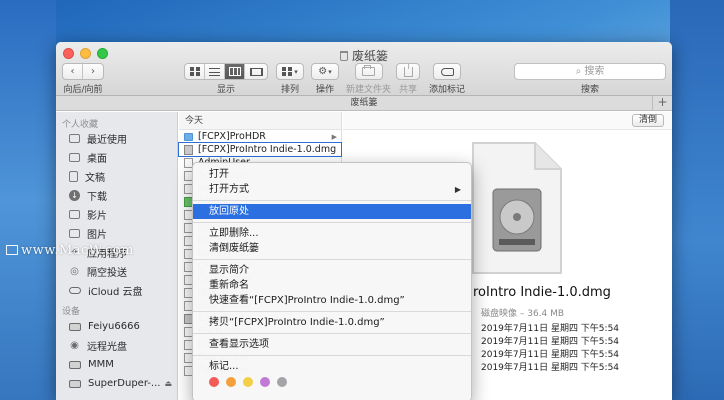 The image size is (724, 400). What do you see at coordinates (225, 90) in the screenshot?
I see `view-label: 显示` at bounding box center [225, 90].